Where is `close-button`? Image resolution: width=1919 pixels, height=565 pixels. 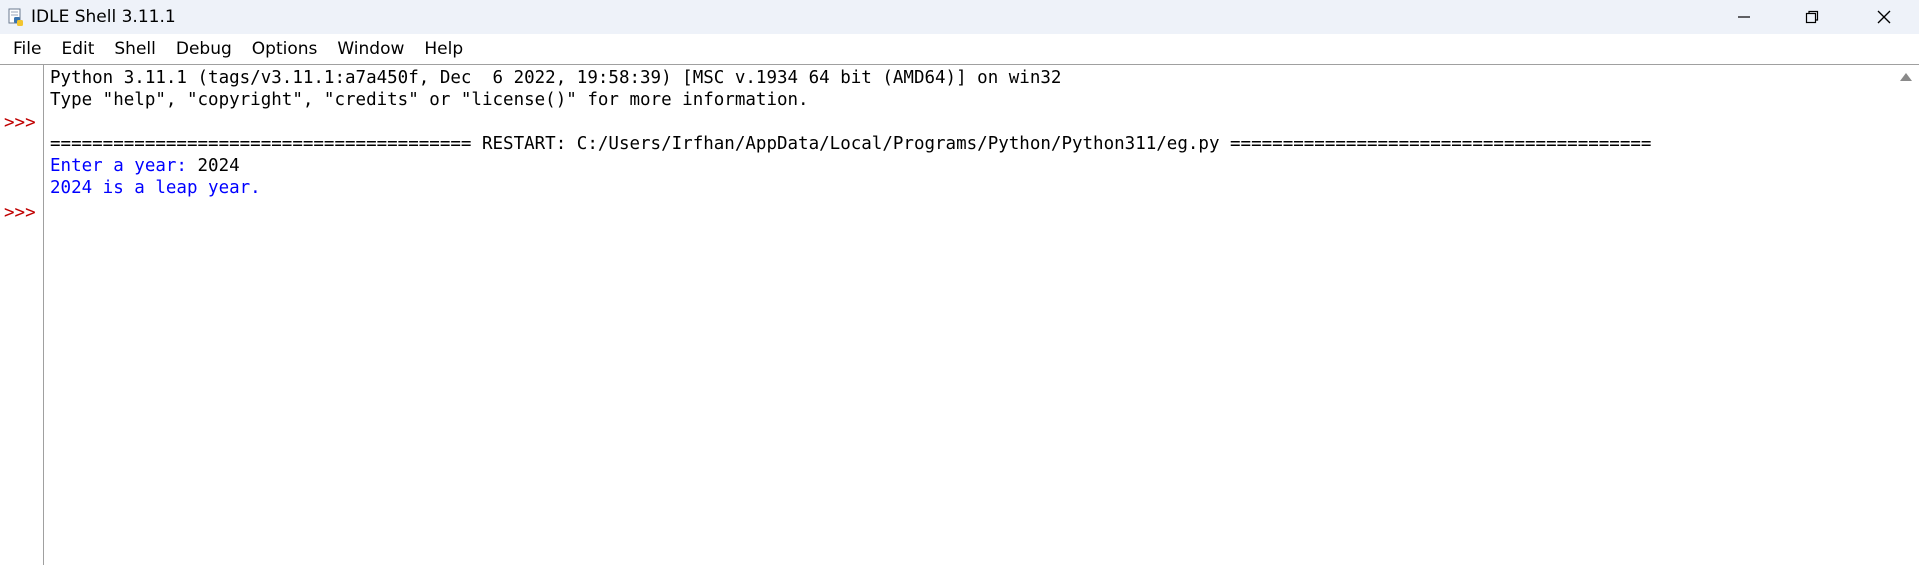
close-button is located at coordinates (1884, 17).